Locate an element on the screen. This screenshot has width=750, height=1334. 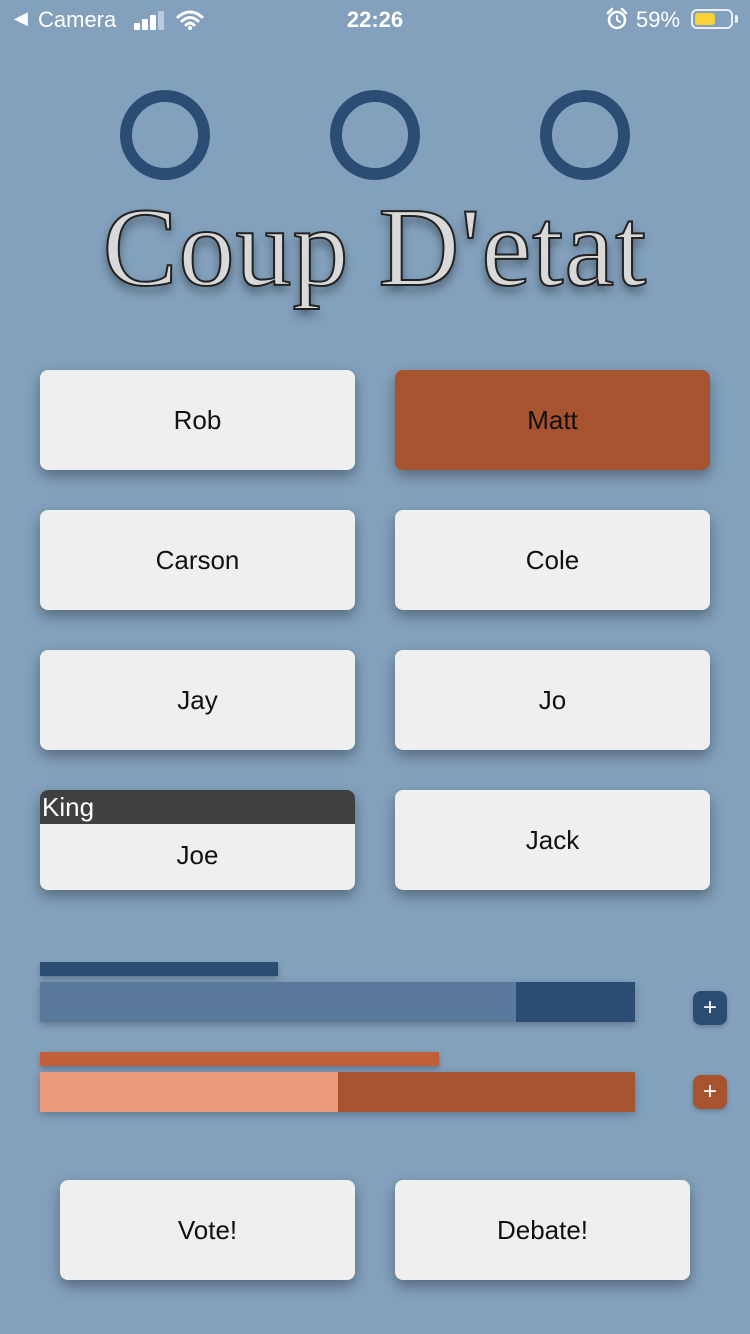
player-name: Carson is located at coordinates (197, 559).